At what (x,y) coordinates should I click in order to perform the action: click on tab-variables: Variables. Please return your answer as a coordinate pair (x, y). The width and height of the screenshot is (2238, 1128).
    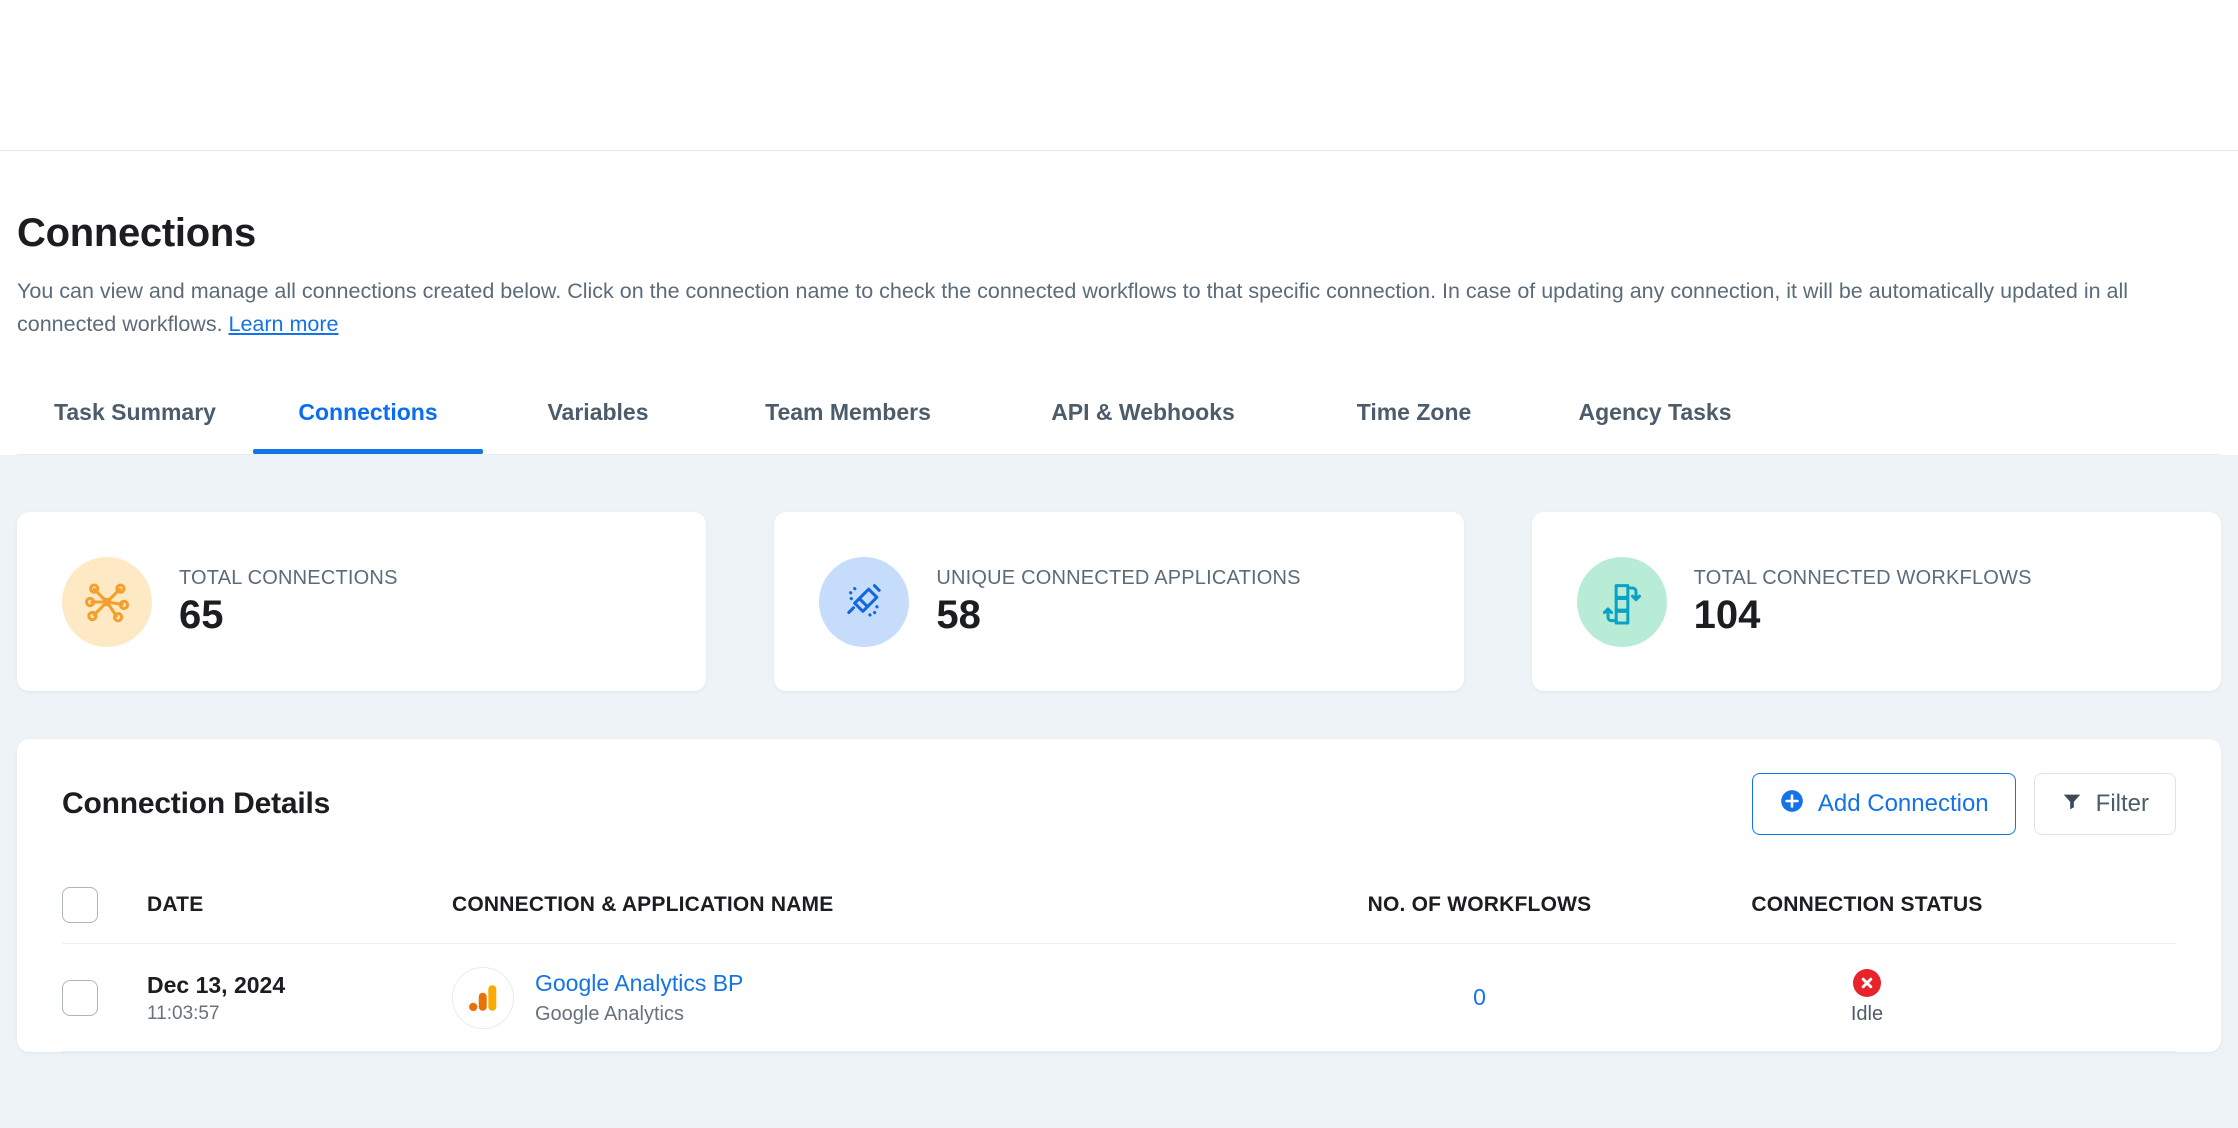
    Looking at the image, I should click on (598, 426).